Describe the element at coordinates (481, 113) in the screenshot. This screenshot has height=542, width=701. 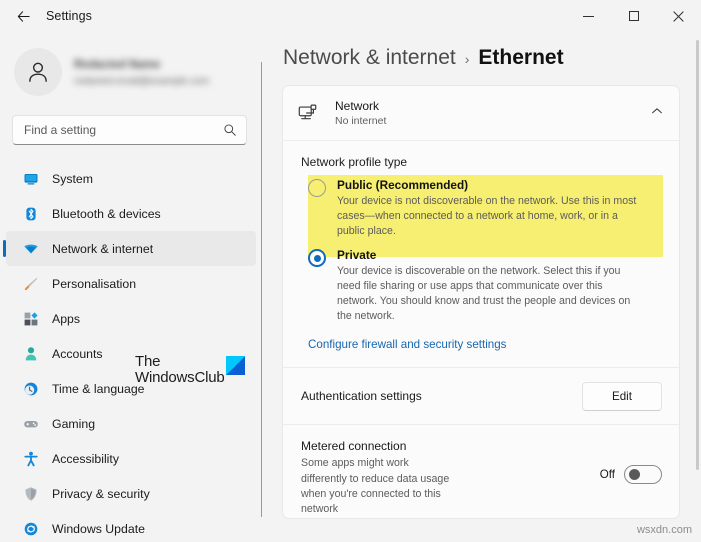
I see `network-card-header: Network No internet` at that location.